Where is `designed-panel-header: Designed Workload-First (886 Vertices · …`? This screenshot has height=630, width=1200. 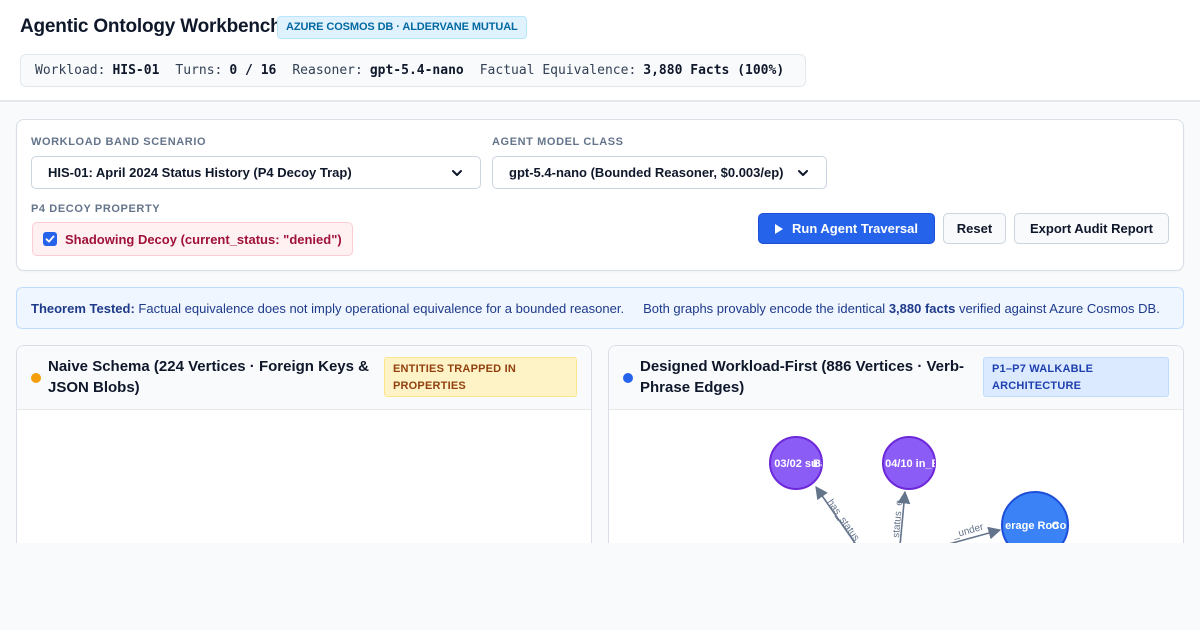
designed-panel-header: Designed Workload-First (886 Vertices · … is located at coordinates (896, 378).